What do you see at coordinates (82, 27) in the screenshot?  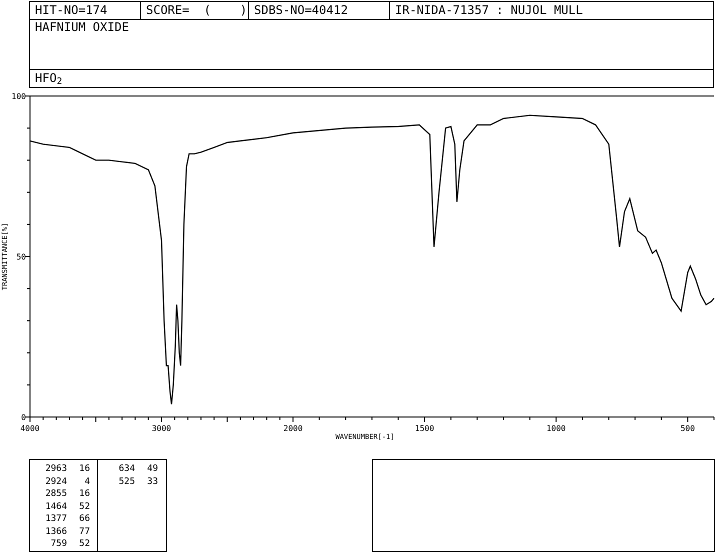 I see `compound-name: HAFNIUM OXIDE` at bounding box center [82, 27].